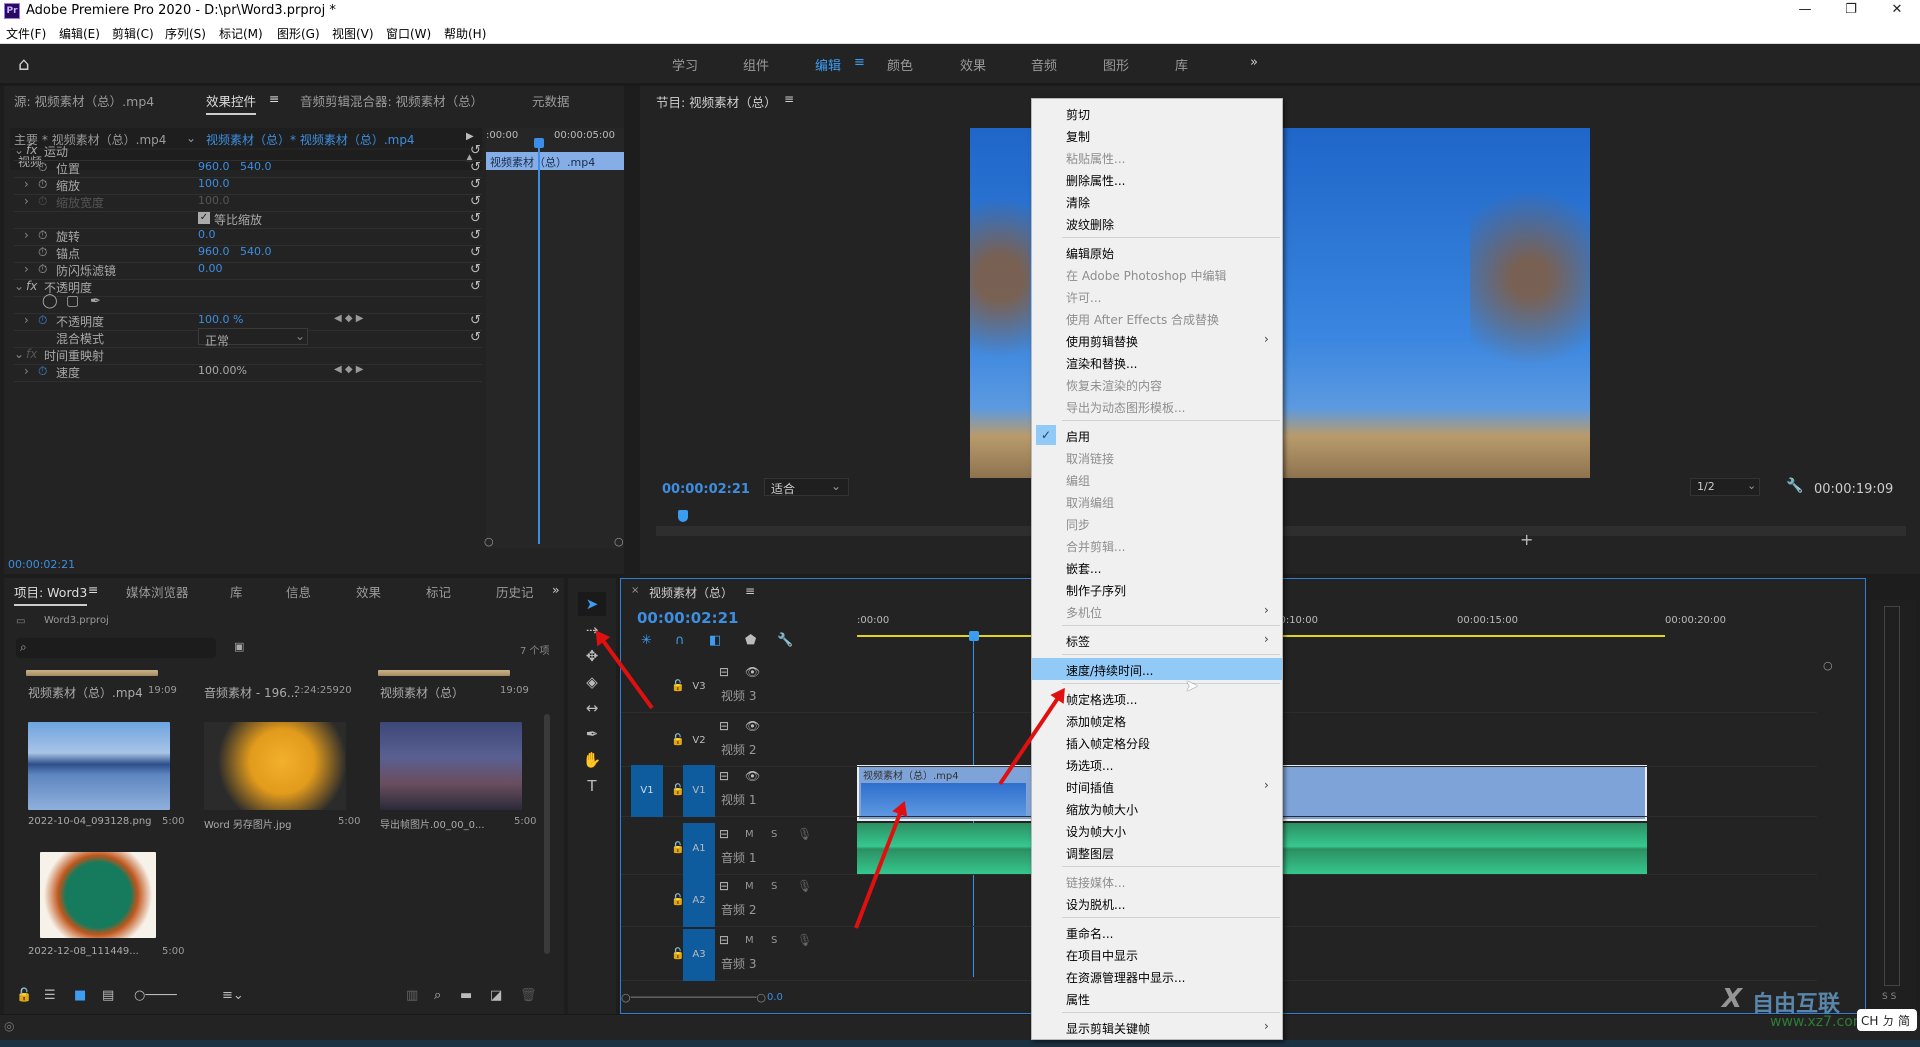 This screenshot has width=1920, height=1047. What do you see at coordinates (103, 774) in the screenshot?
I see `project-item: 2022-10-04_093128.png 5:00` at bounding box center [103, 774].